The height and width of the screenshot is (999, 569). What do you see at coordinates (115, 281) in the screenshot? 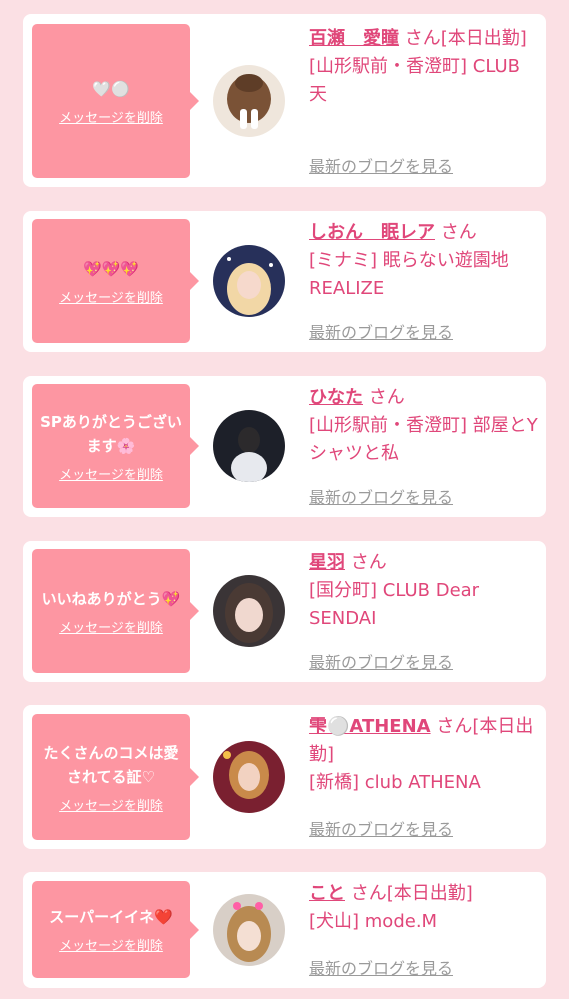
I see `message-bubble: 💖💖💖 メッセージを削除` at bounding box center [115, 281].